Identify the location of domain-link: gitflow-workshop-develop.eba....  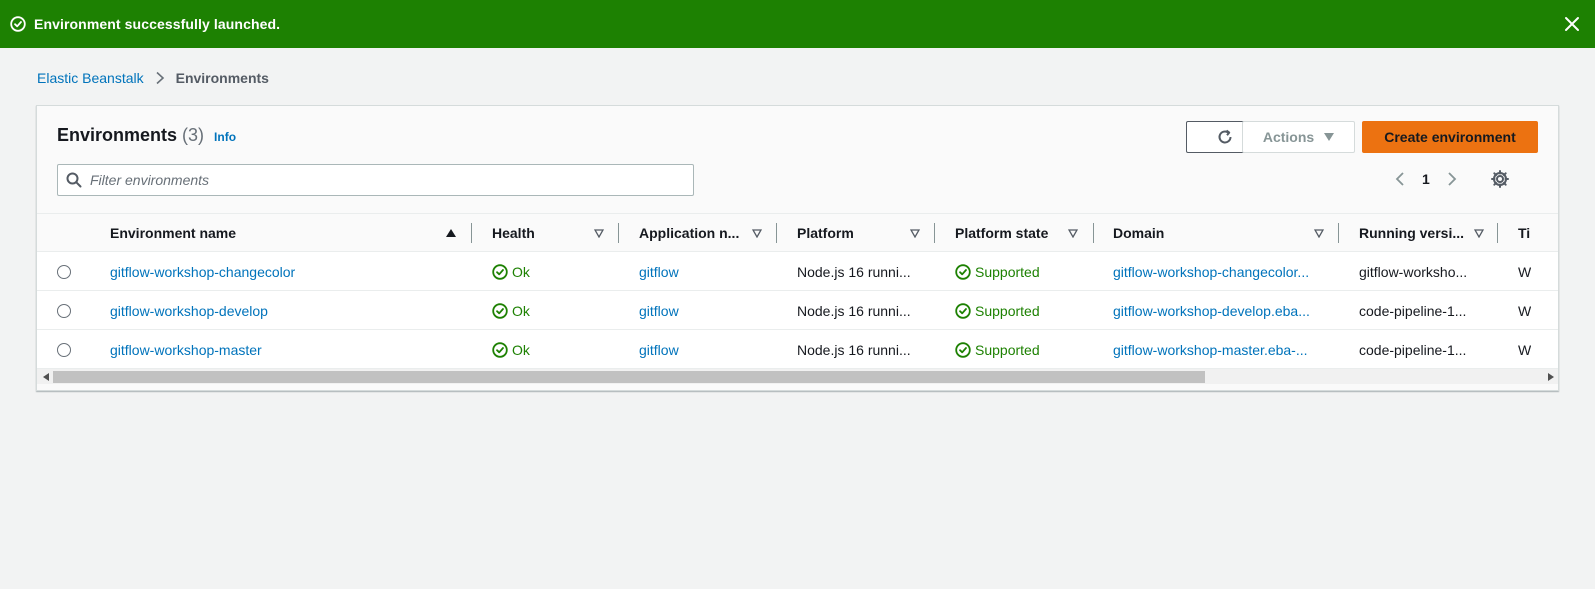
(1211, 311).